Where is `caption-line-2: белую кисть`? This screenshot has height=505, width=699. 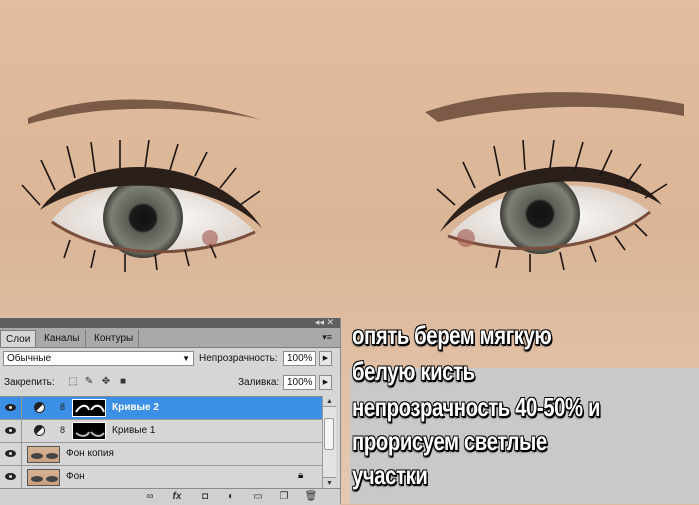
caption-line-2: белую кисть is located at coordinates (413, 371).